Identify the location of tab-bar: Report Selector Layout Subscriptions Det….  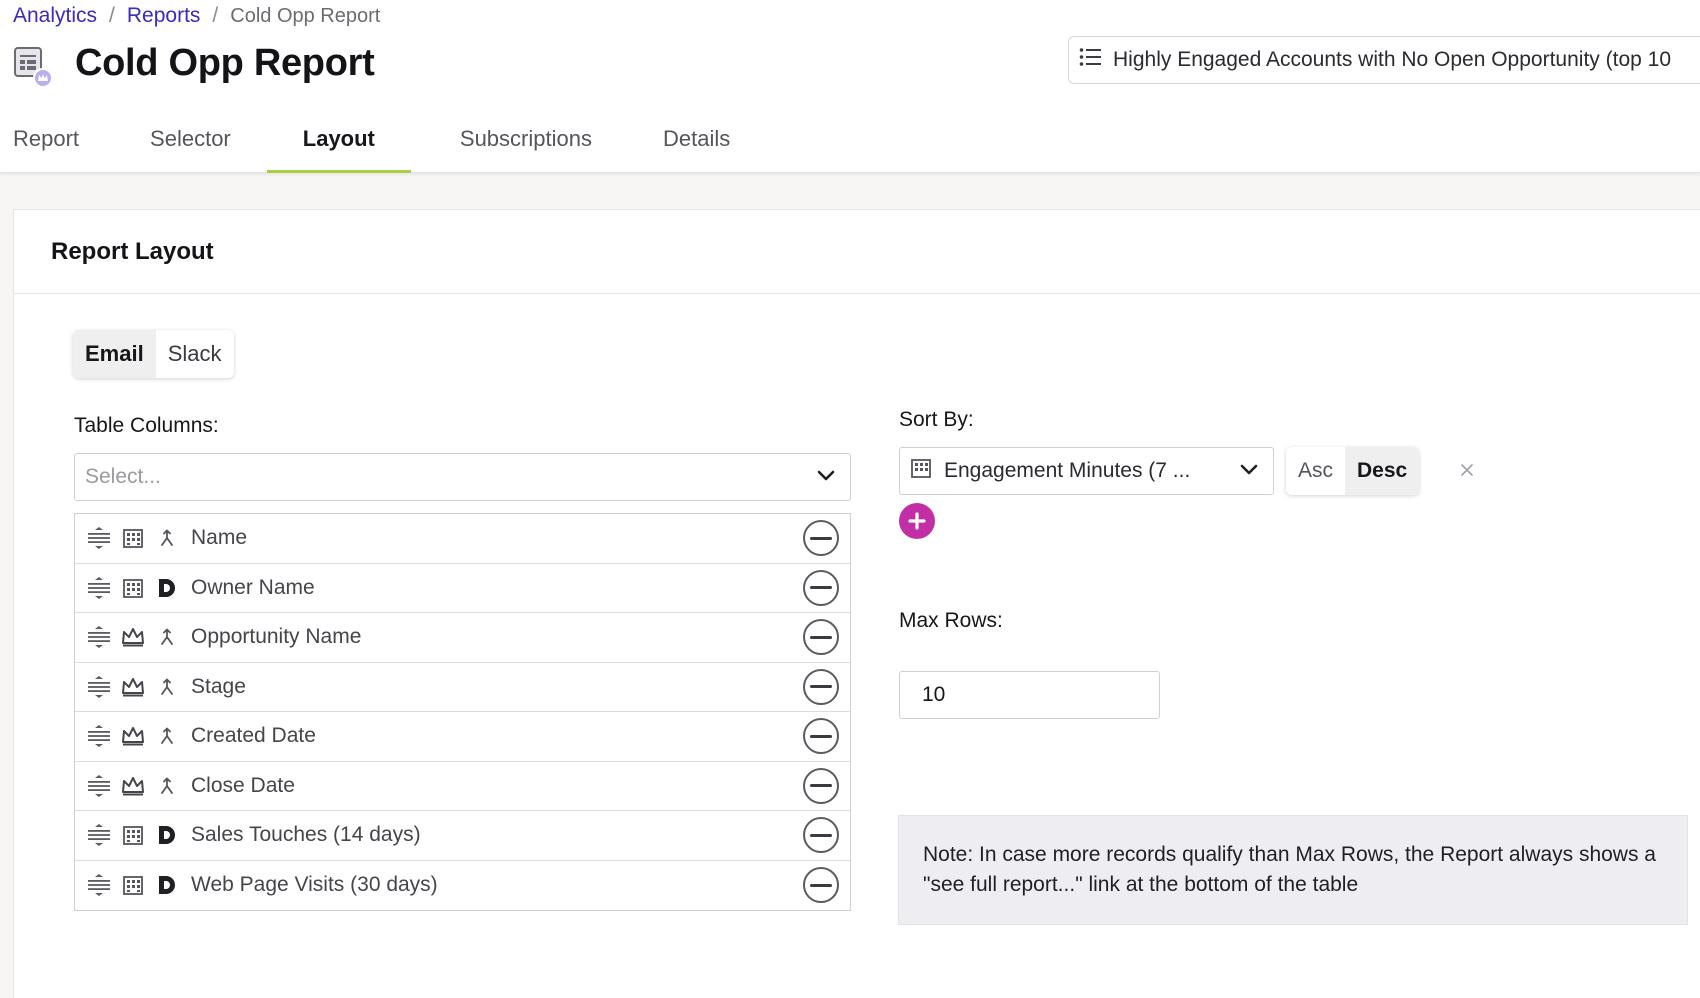
(394, 140).